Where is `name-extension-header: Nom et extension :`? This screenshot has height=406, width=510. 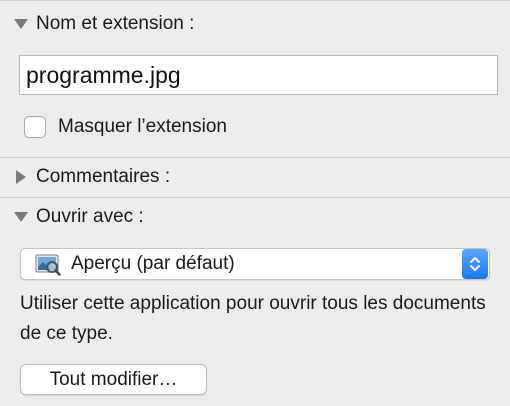
name-extension-header: Nom et extension : is located at coordinates (255, 24).